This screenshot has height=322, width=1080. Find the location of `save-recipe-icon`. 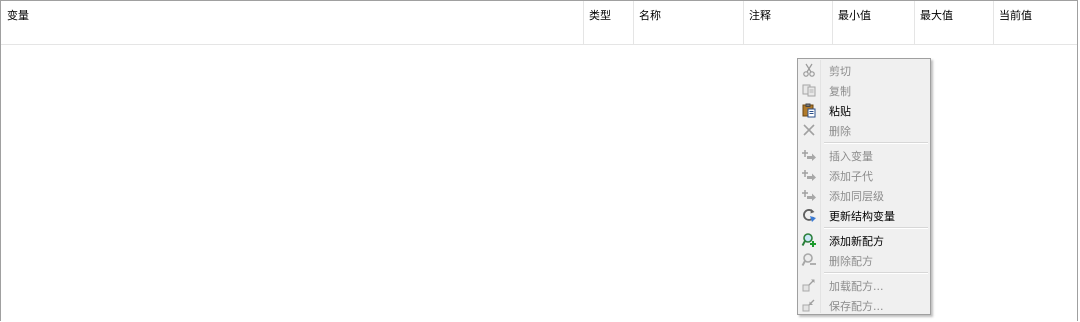

save-recipe-icon is located at coordinates (809, 305).